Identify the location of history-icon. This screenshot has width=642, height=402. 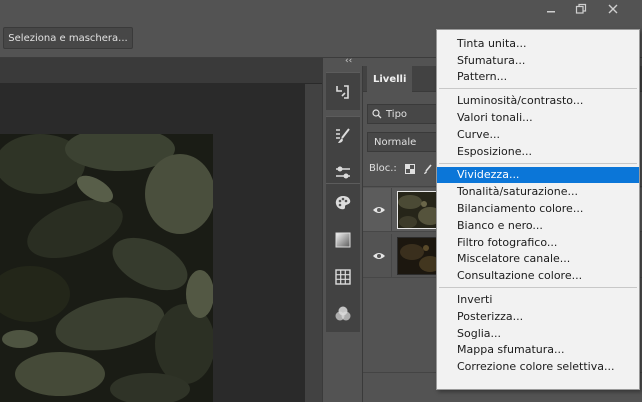
(342, 91).